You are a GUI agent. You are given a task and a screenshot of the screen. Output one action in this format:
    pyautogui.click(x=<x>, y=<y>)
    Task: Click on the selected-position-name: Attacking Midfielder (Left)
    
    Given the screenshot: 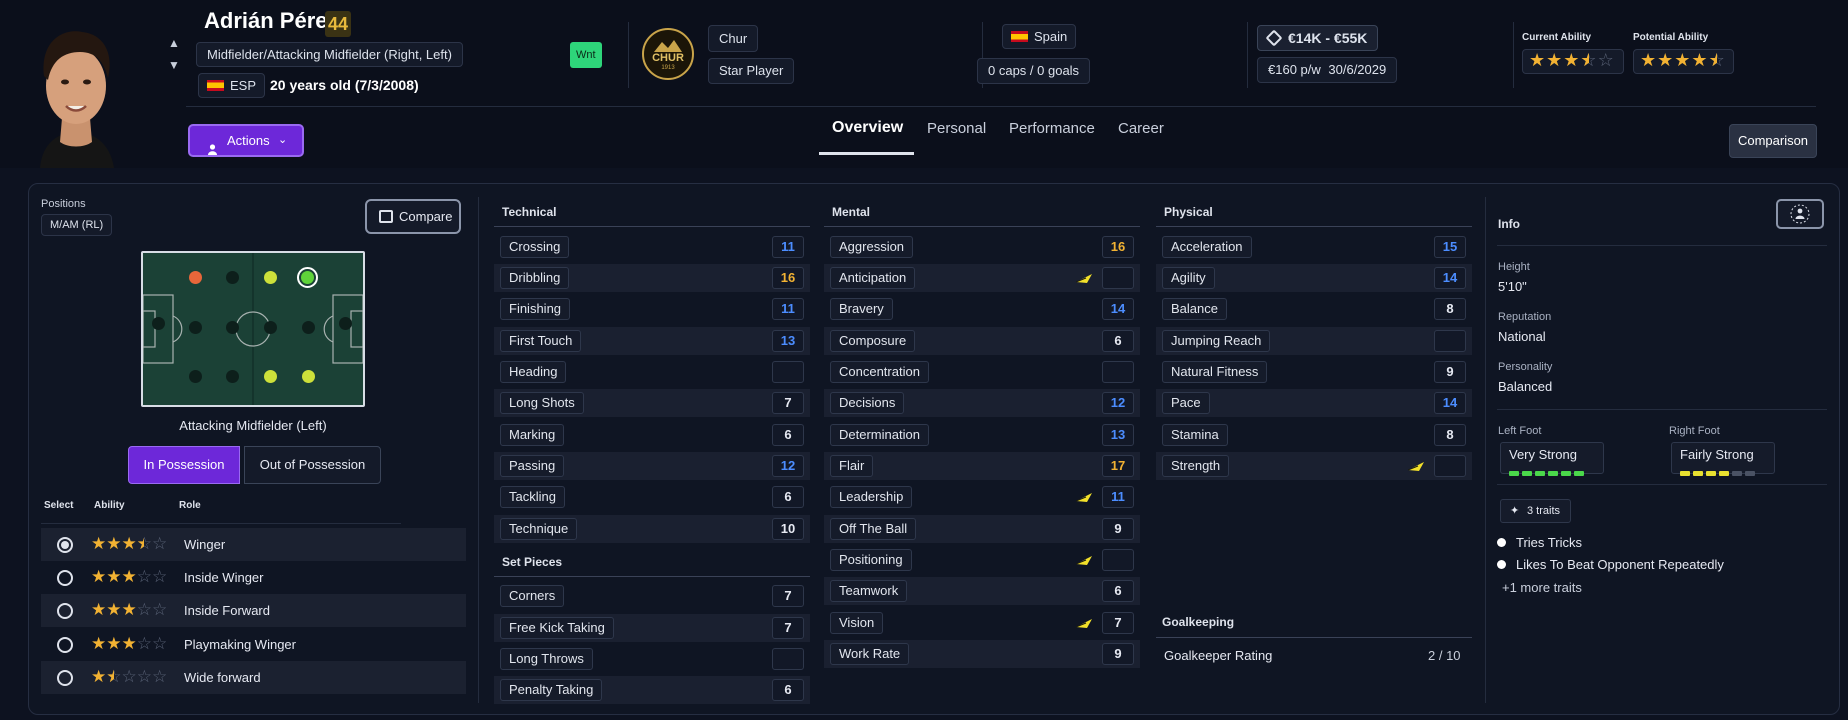 What is the action you would take?
    pyautogui.click(x=253, y=425)
    